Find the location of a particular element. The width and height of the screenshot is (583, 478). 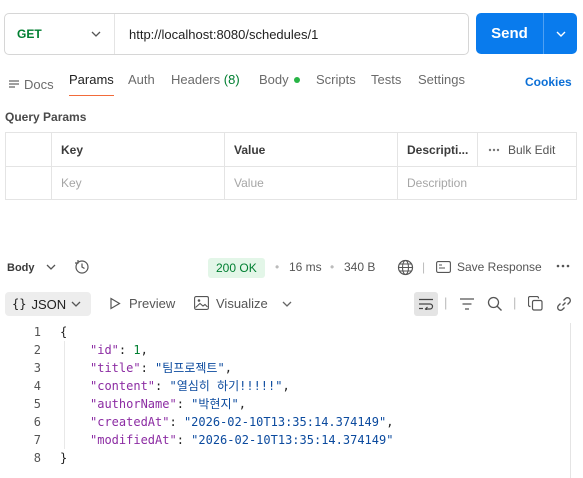

code-line: 4 "content": "열심히 하기!!!!!", is located at coordinates (285, 386).